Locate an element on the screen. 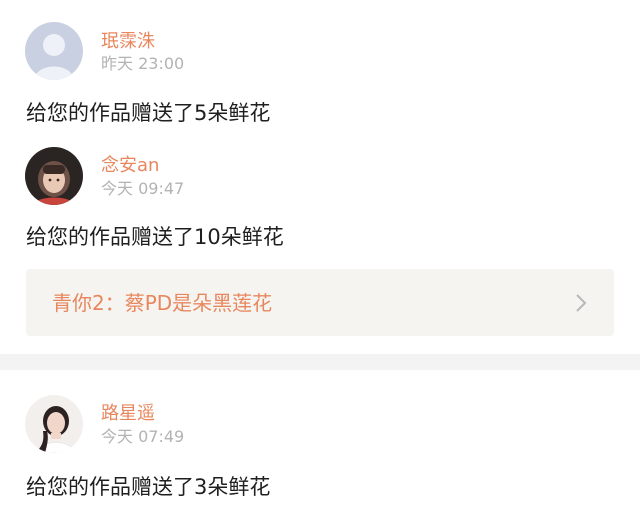 The height and width of the screenshot is (511, 640). default-avatar-icon is located at coordinates (54, 51).